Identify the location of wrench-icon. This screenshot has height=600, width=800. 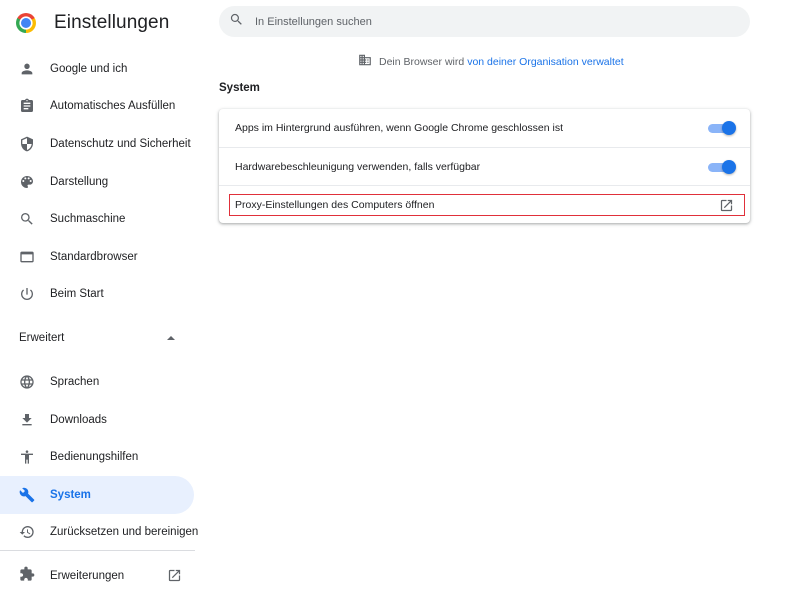
(27, 495).